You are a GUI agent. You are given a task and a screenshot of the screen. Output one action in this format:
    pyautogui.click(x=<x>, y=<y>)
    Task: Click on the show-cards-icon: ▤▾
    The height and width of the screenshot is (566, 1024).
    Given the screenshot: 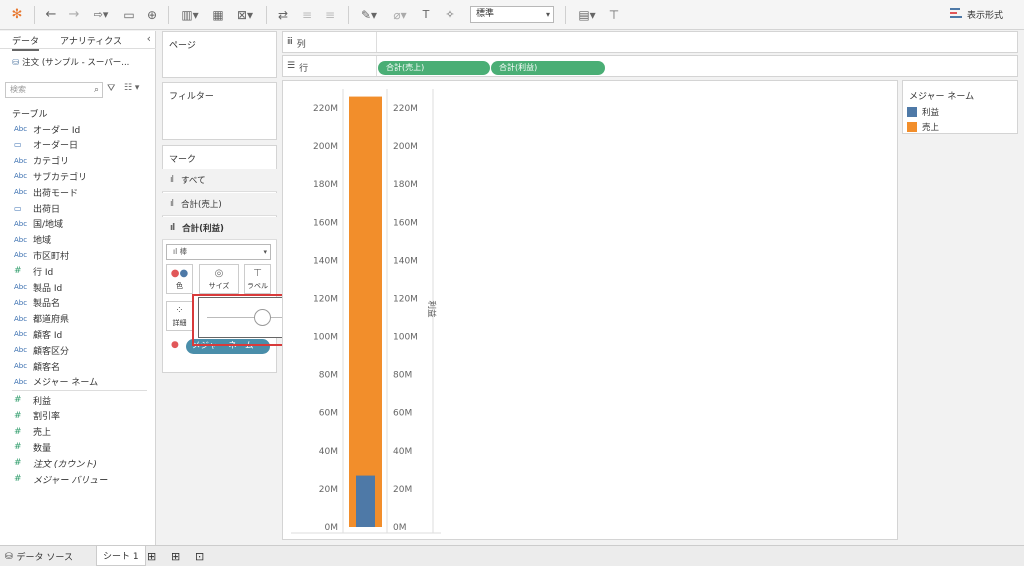 What is the action you would take?
    pyautogui.click(x=587, y=15)
    